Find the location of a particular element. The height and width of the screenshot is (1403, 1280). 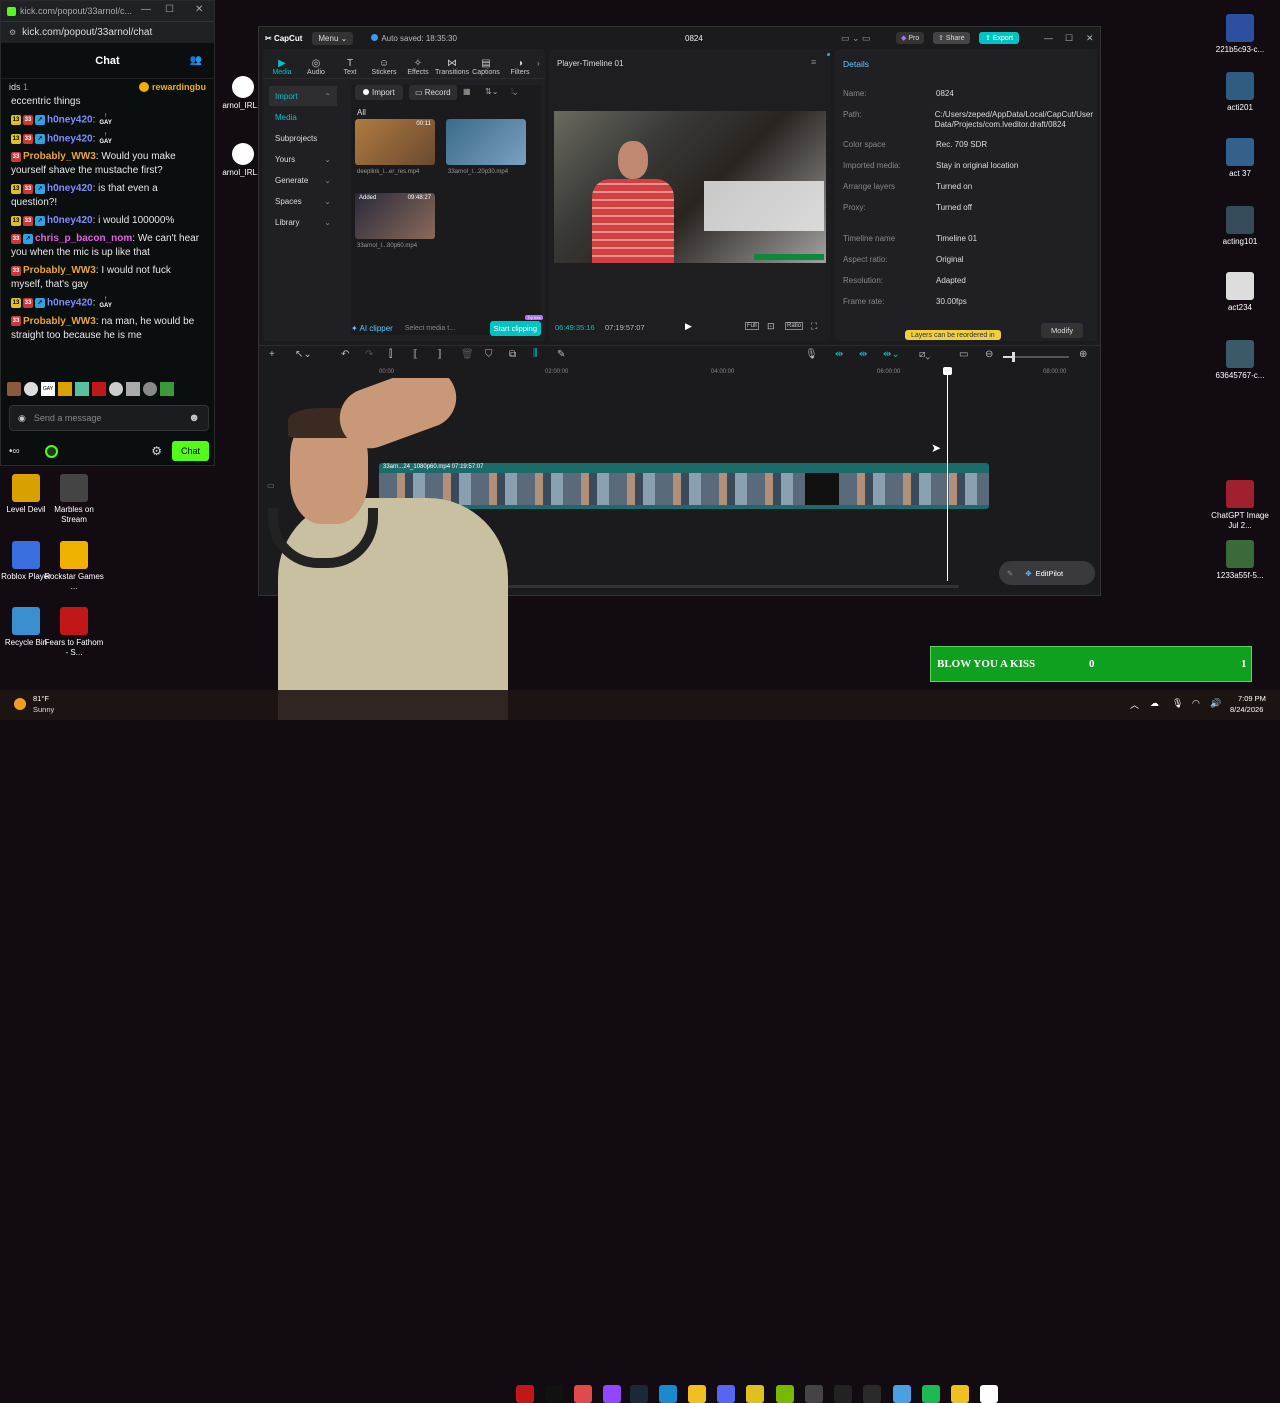

trim-left-icon: ⟦ is located at coordinates (415, 354).